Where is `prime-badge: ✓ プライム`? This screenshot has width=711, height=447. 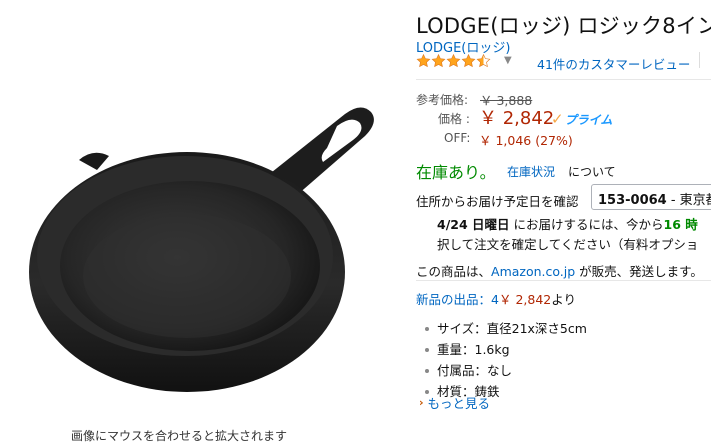
prime-badge: ✓ プライム is located at coordinates (581, 119).